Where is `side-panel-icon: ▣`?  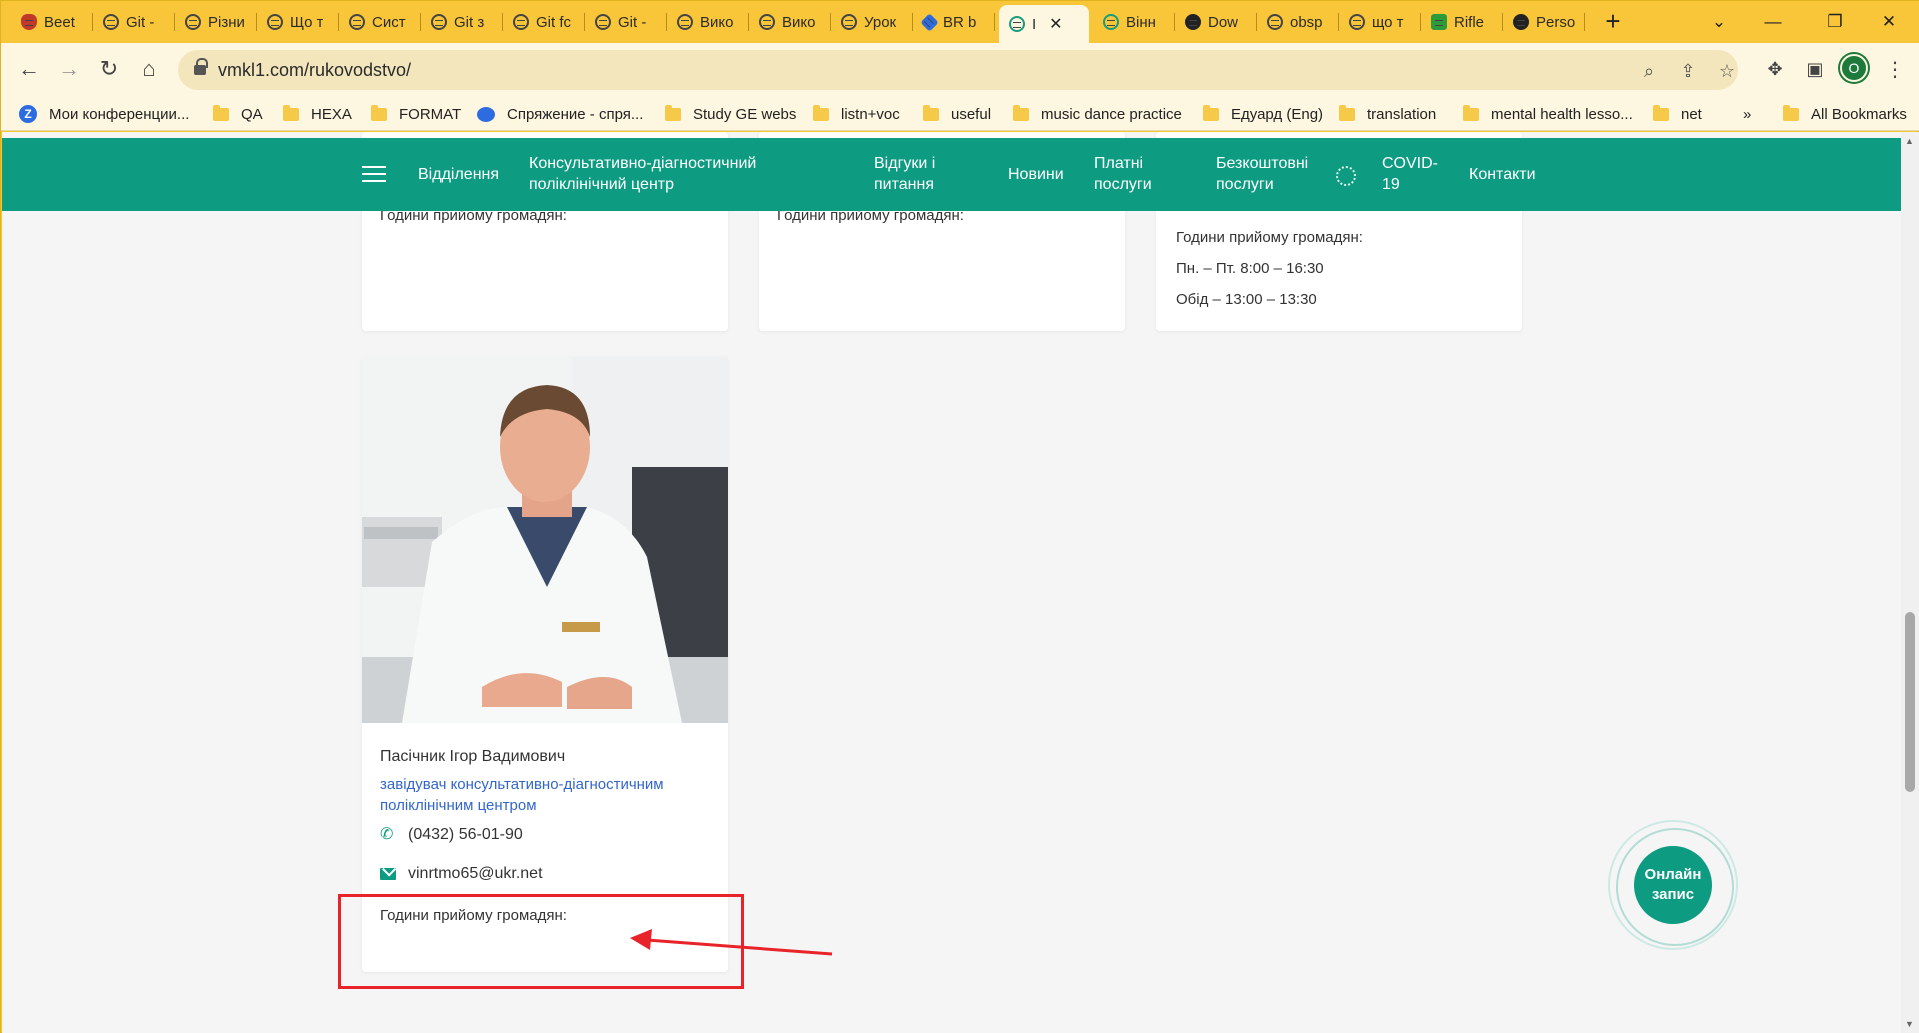
side-panel-icon: ▣ is located at coordinates (1815, 69).